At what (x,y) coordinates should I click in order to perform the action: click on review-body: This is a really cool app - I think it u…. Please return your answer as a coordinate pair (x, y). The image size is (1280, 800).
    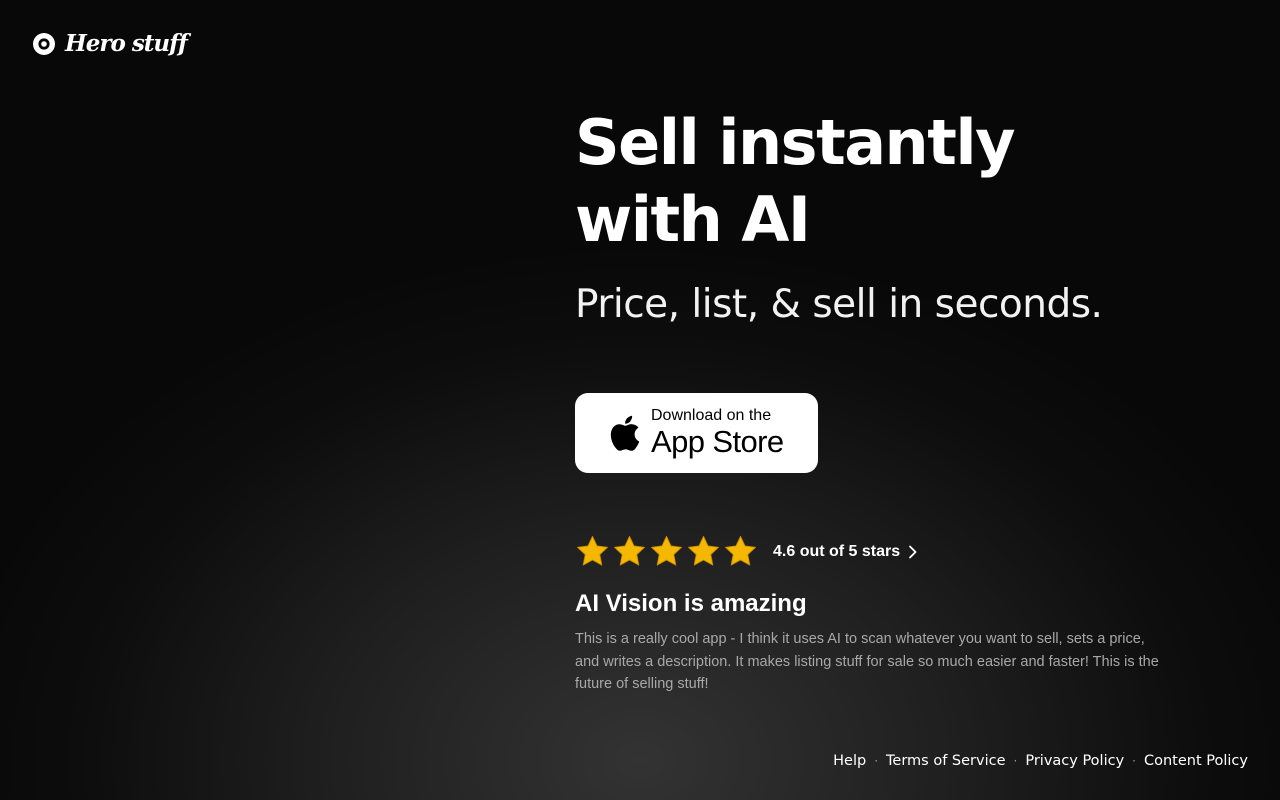
    Looking at the image, I should click on (867, 661).